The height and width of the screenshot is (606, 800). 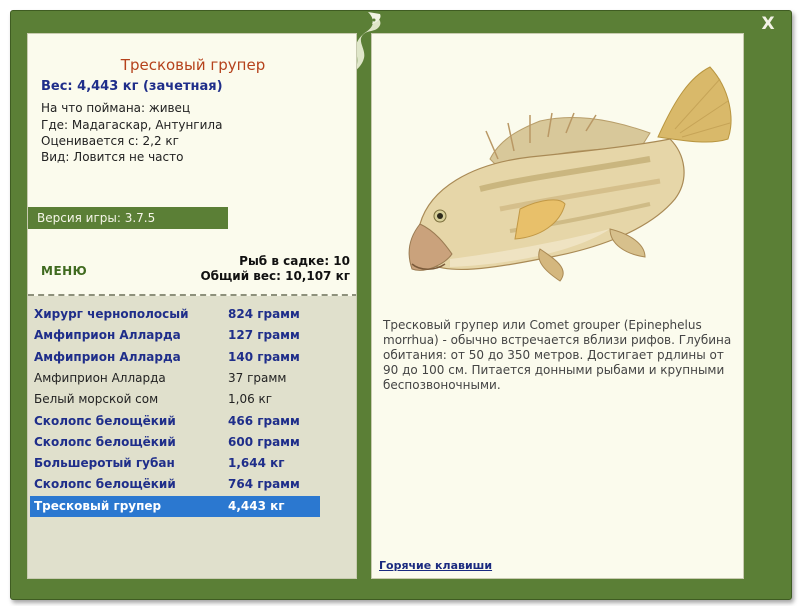 I want to click on fish-detail-min-weight: Оценивается с: 2,2 кг, so click(x=110, y=141).